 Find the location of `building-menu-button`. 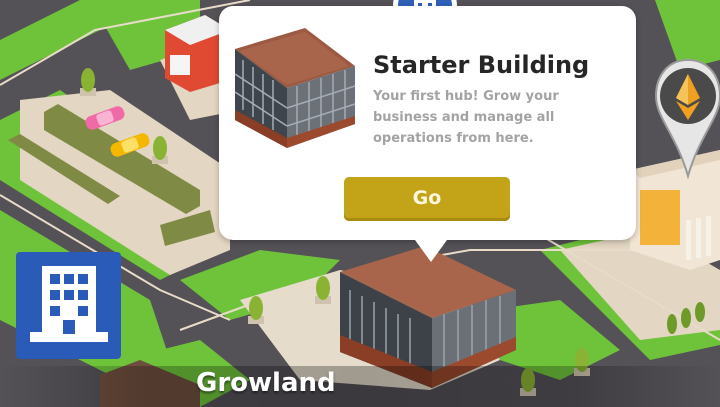

building-menu-button is located at coordinates (68, 305).